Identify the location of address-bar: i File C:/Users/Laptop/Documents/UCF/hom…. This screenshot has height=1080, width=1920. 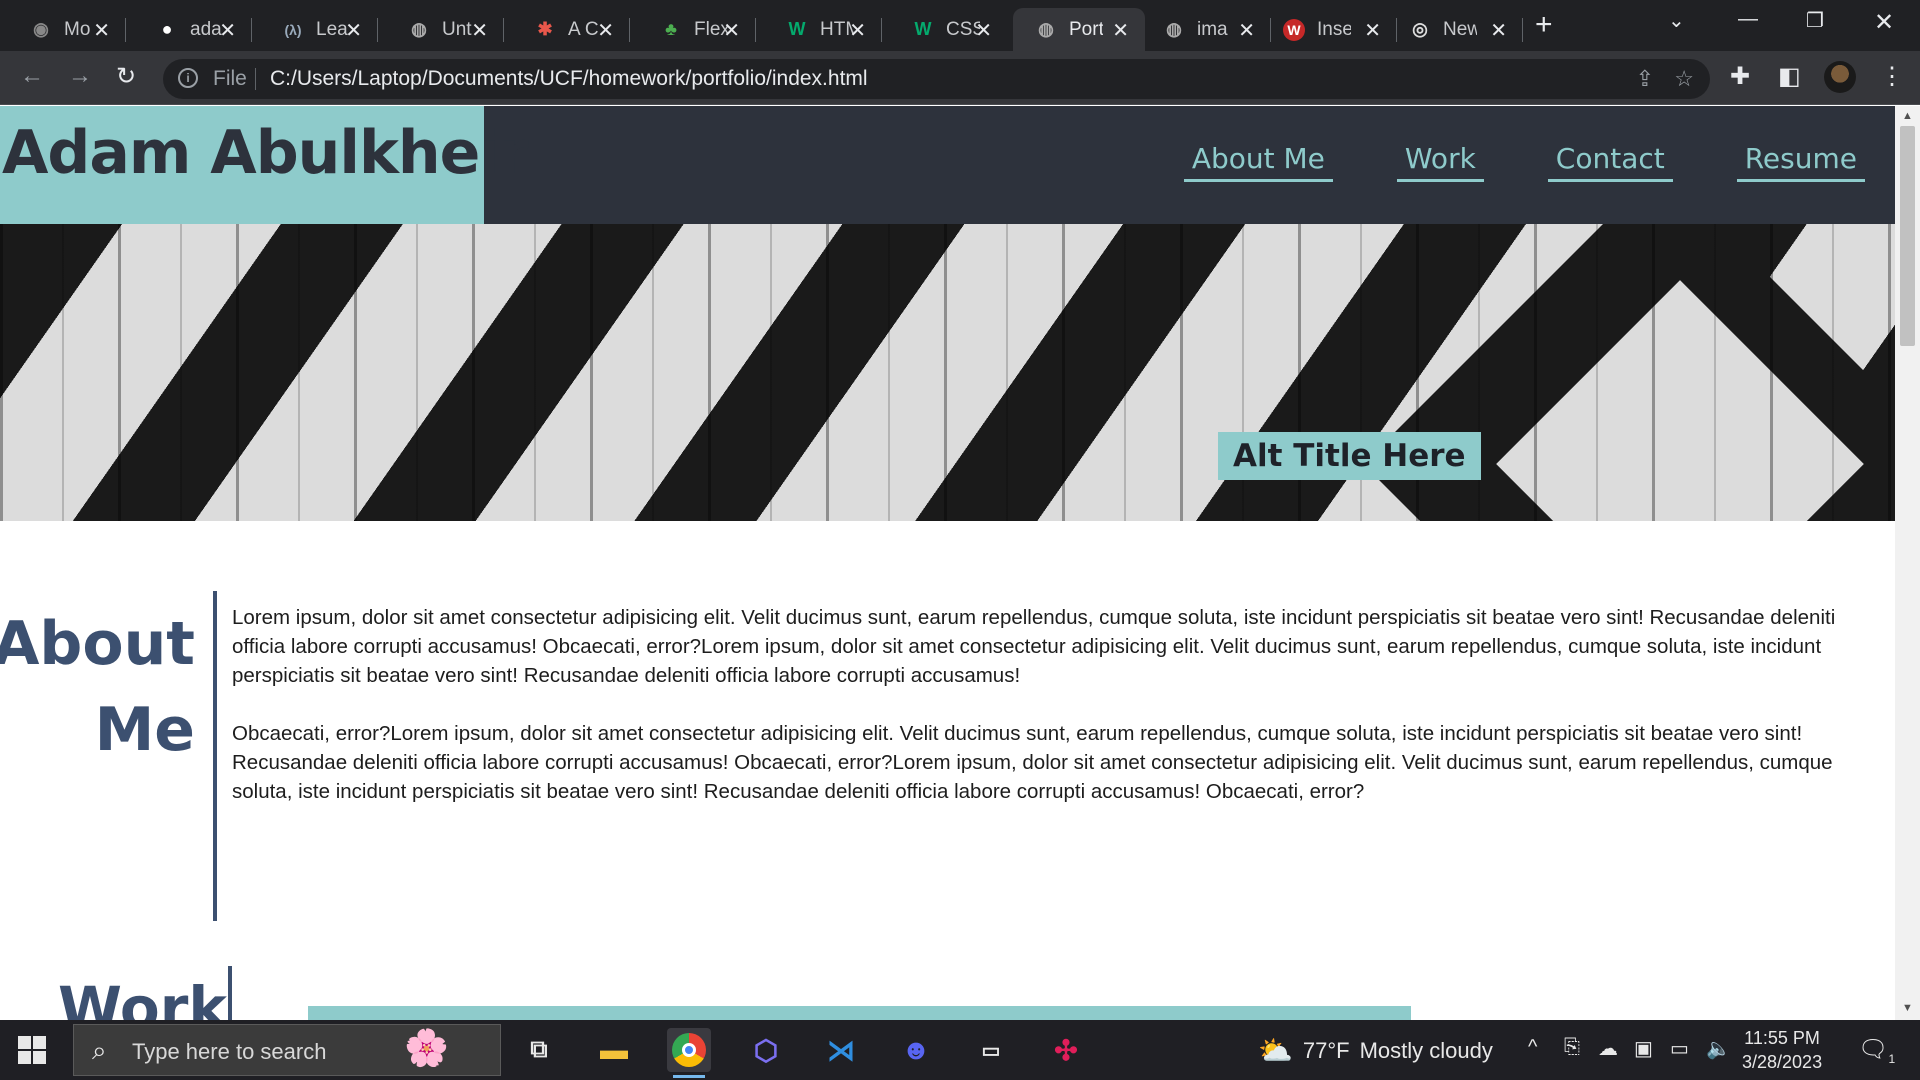
(936, 79).